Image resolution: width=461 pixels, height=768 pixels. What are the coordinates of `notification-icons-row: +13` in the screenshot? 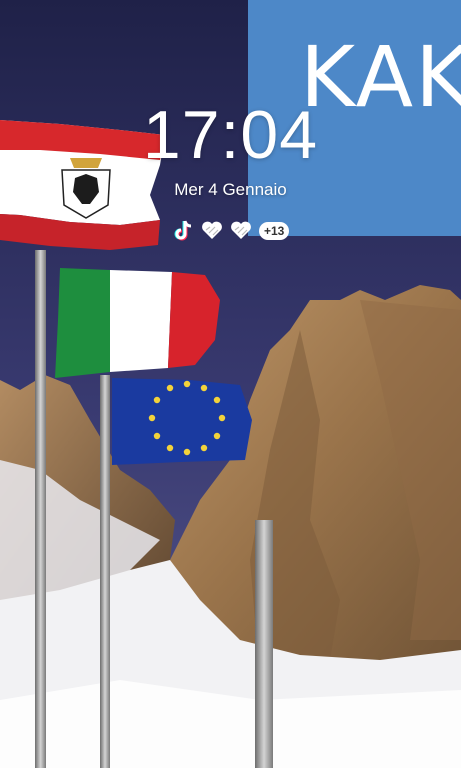 It's located at (231, 231).